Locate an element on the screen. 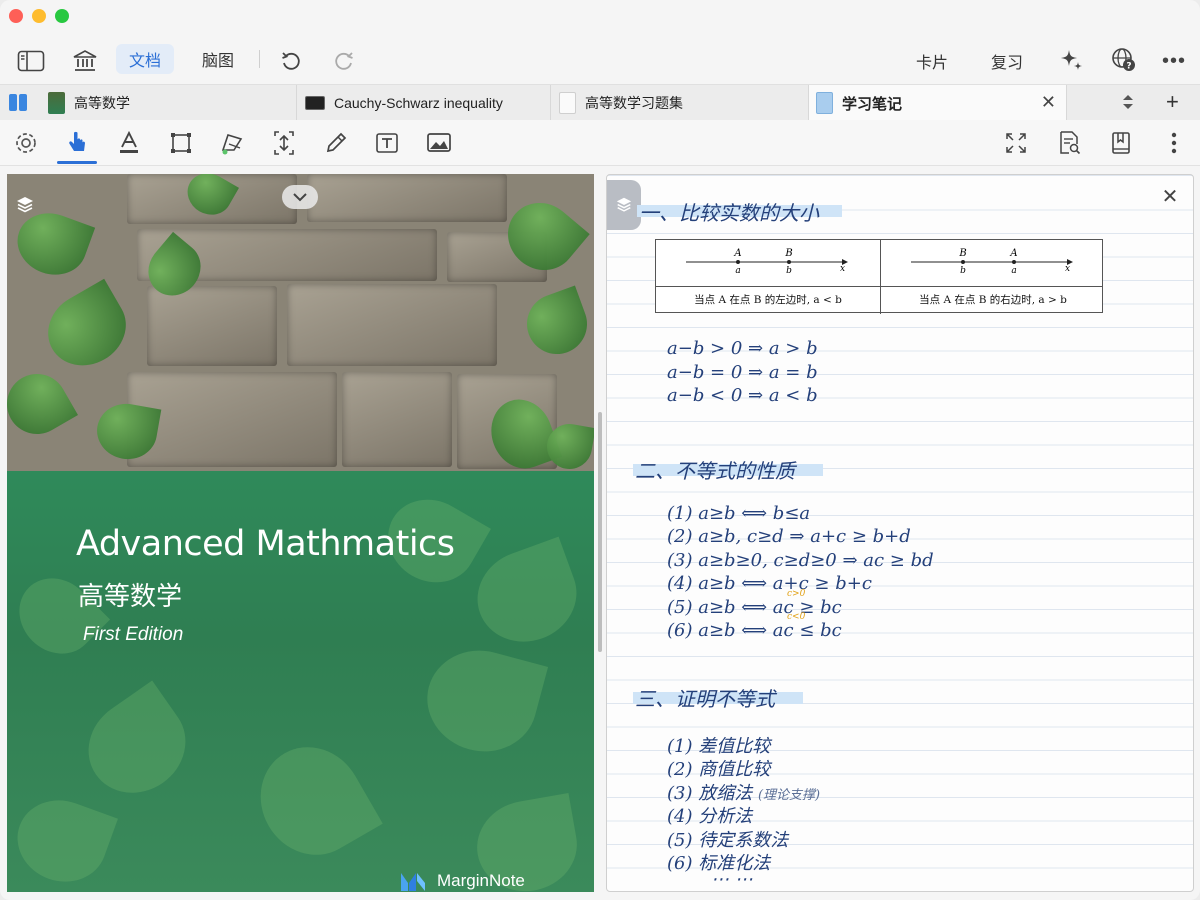 The image size is (1200, 900). tab-label: 高等数学 is located at coordinates (102, 103).